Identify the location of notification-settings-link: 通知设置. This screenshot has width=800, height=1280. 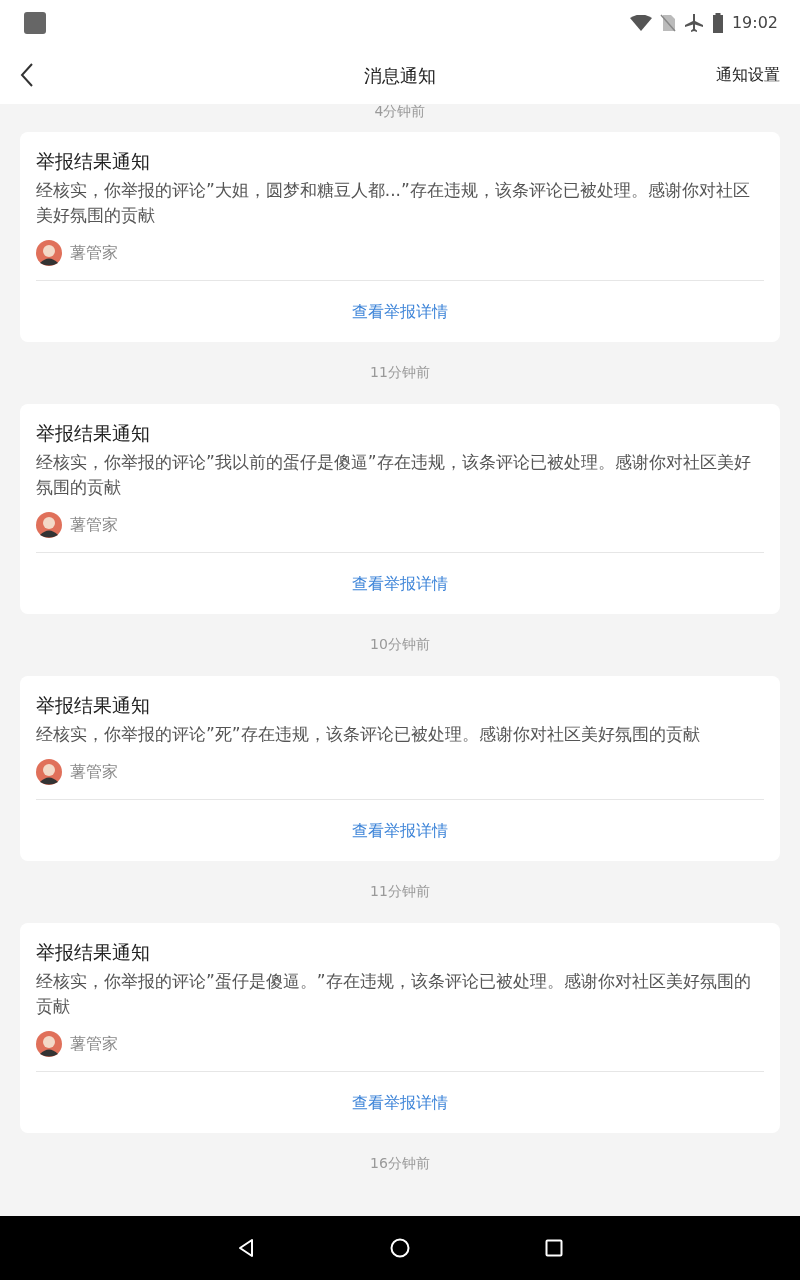
(748, 75).